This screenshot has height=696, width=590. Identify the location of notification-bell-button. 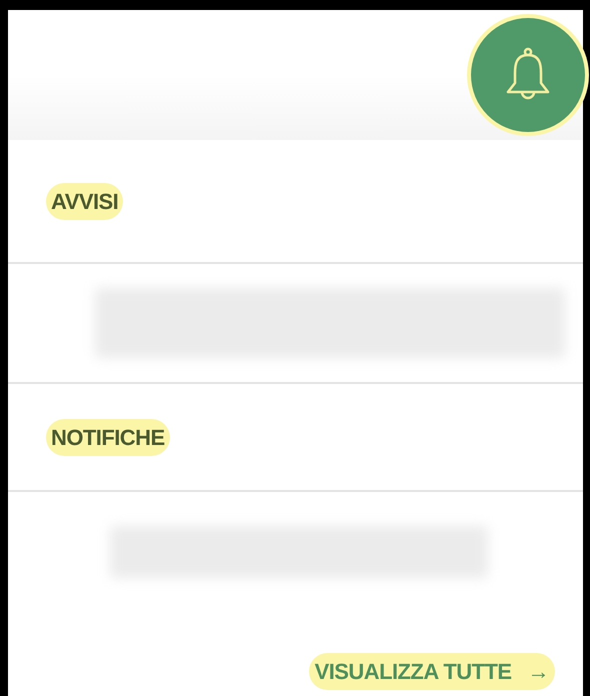
(528, 75).